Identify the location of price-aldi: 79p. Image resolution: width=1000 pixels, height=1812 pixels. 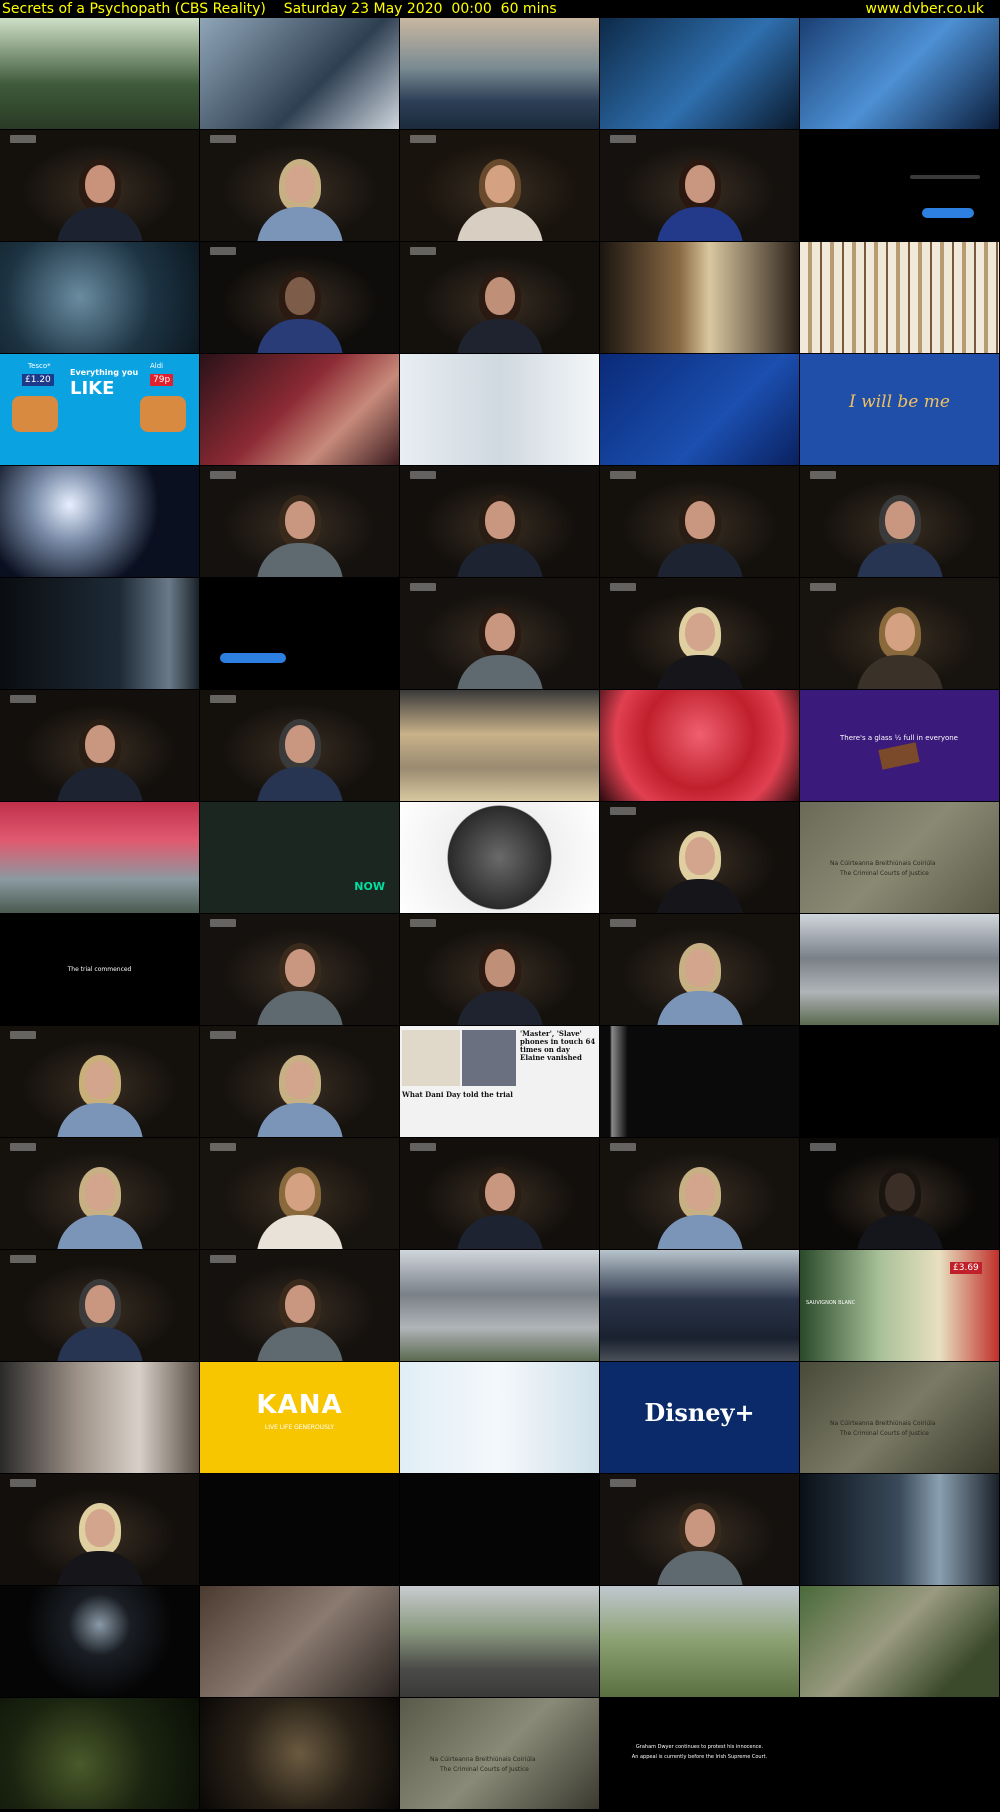
(162, 380).